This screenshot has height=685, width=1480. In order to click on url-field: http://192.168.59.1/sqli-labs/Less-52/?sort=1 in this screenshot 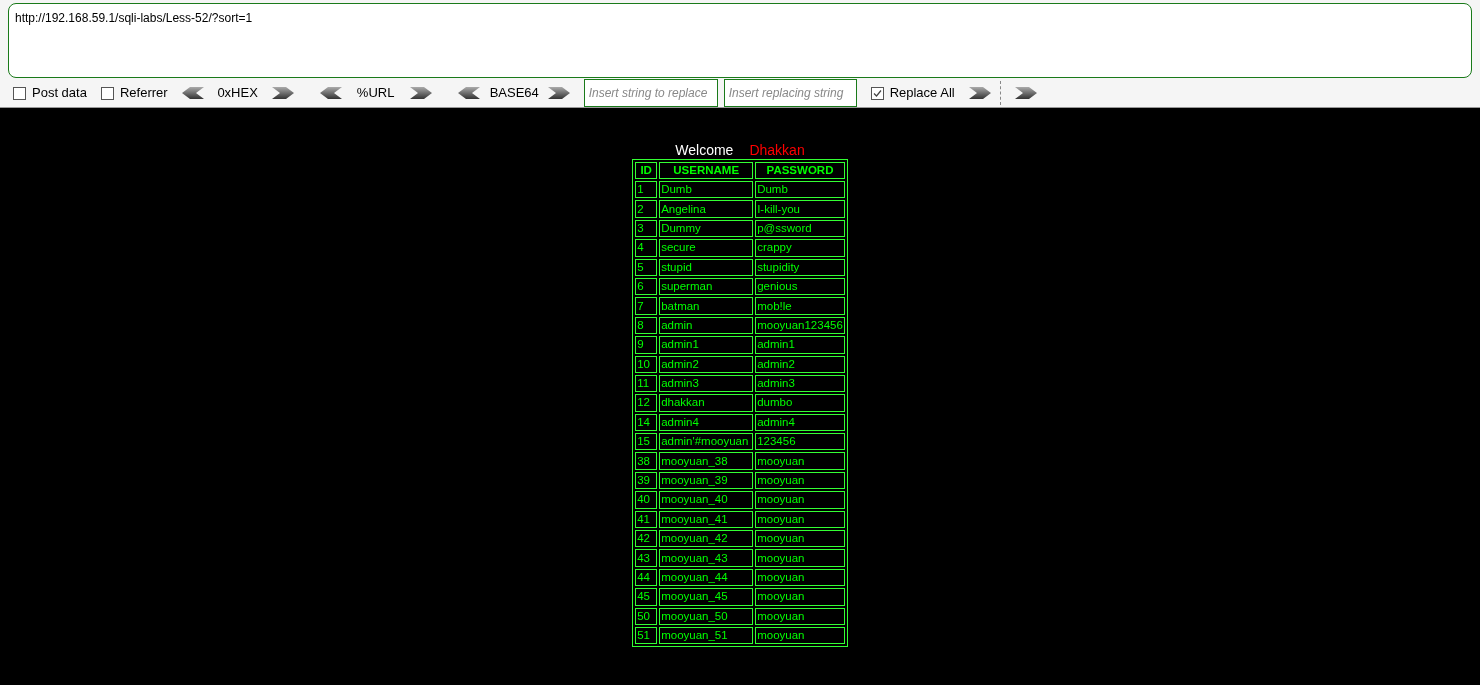, I will do `click(740, 40)`.